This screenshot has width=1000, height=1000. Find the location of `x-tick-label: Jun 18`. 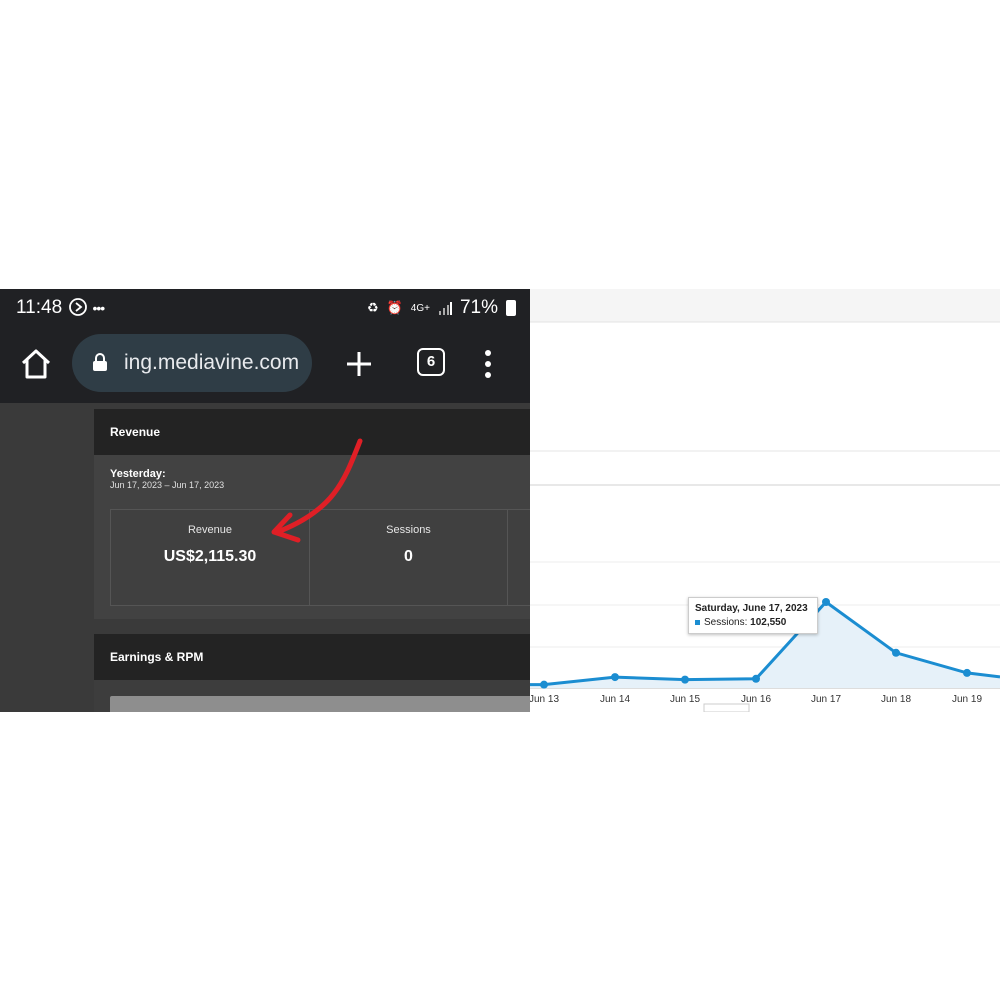

x-tick-label: Jun 18 is located at coordinates (896, 699).